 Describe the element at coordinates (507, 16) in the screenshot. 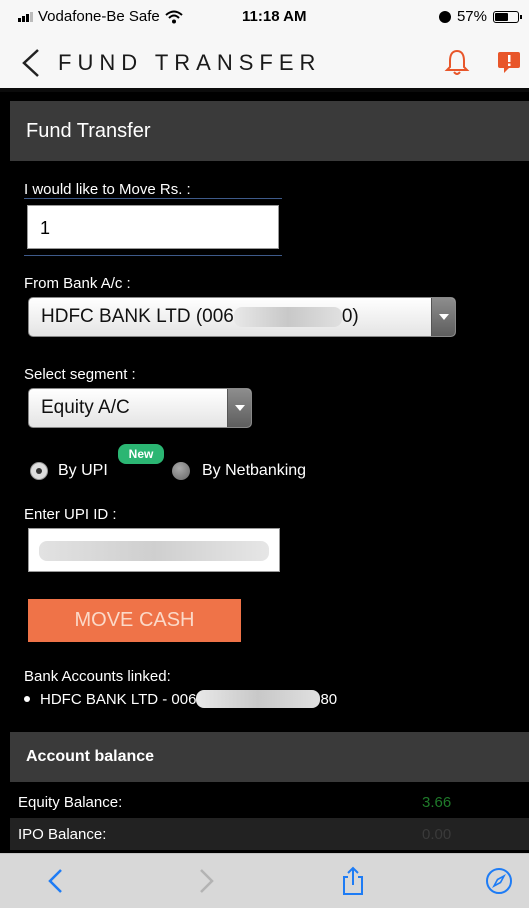

I see `battery-icon` at that location.